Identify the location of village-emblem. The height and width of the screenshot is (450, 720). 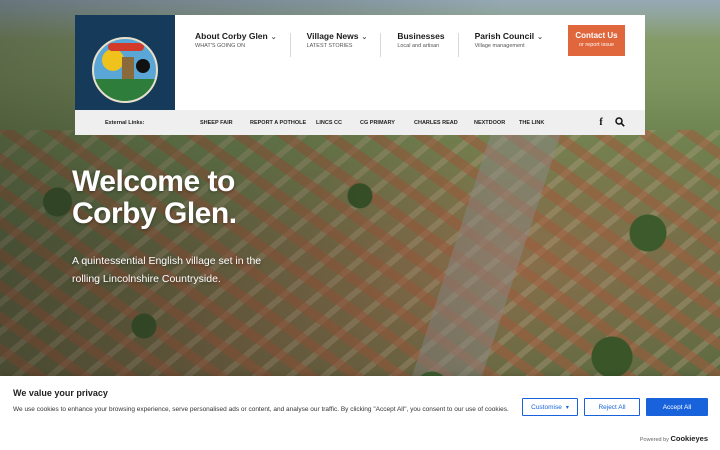
(125, 70).